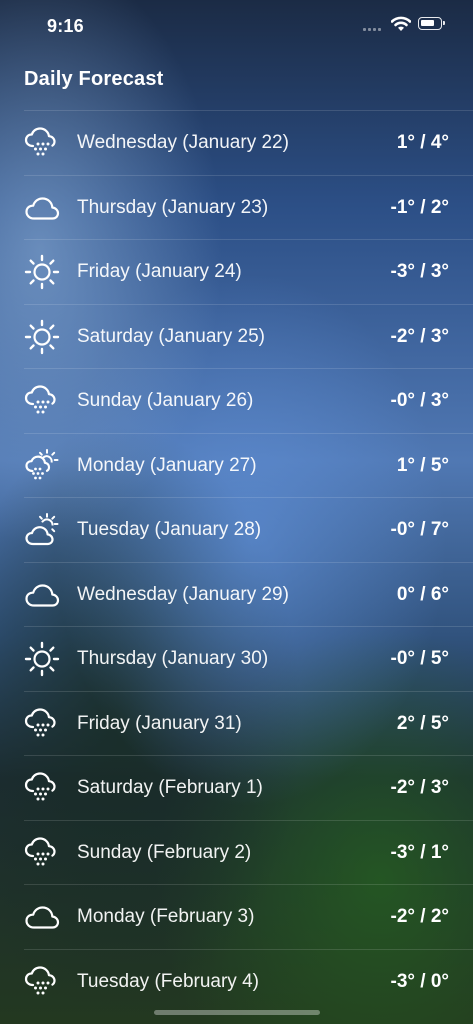 This screenshot has width=473, height=1024. I want to click on forecast-row: Friday (January 24) -3° / 3°, so click(248, 271).